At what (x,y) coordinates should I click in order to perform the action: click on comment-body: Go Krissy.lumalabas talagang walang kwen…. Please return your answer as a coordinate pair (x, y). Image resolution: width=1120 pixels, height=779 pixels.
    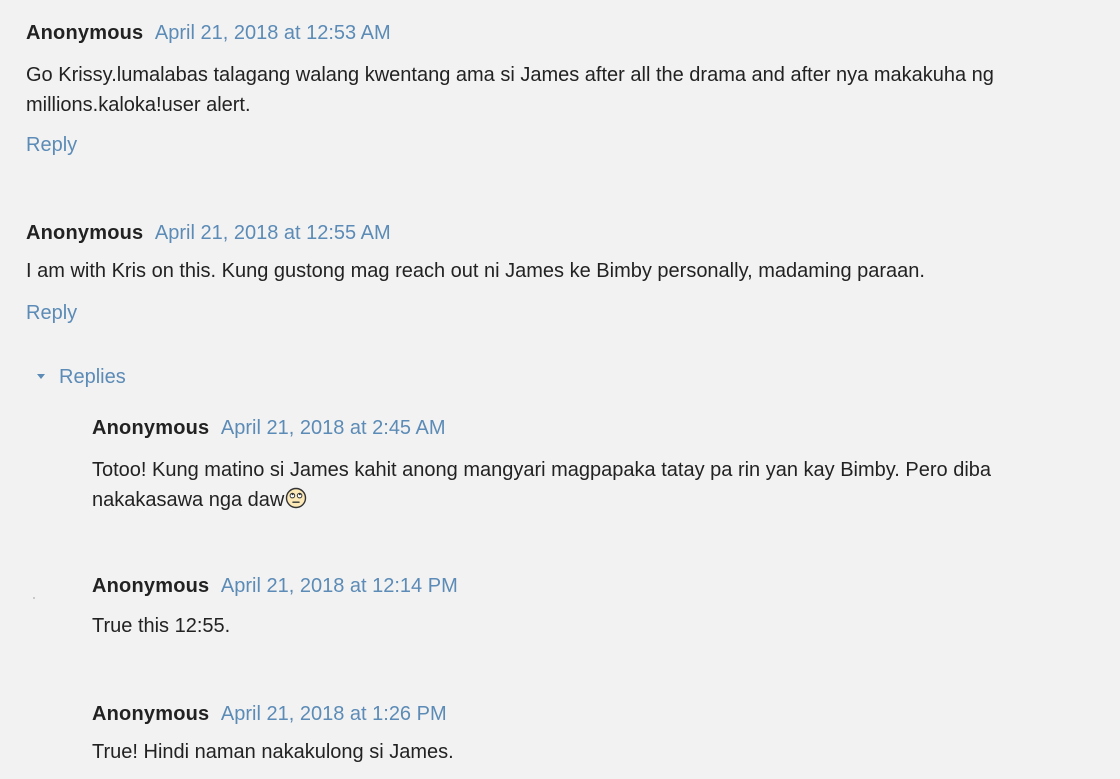
    Looking at the image, I should click on (510, 90).